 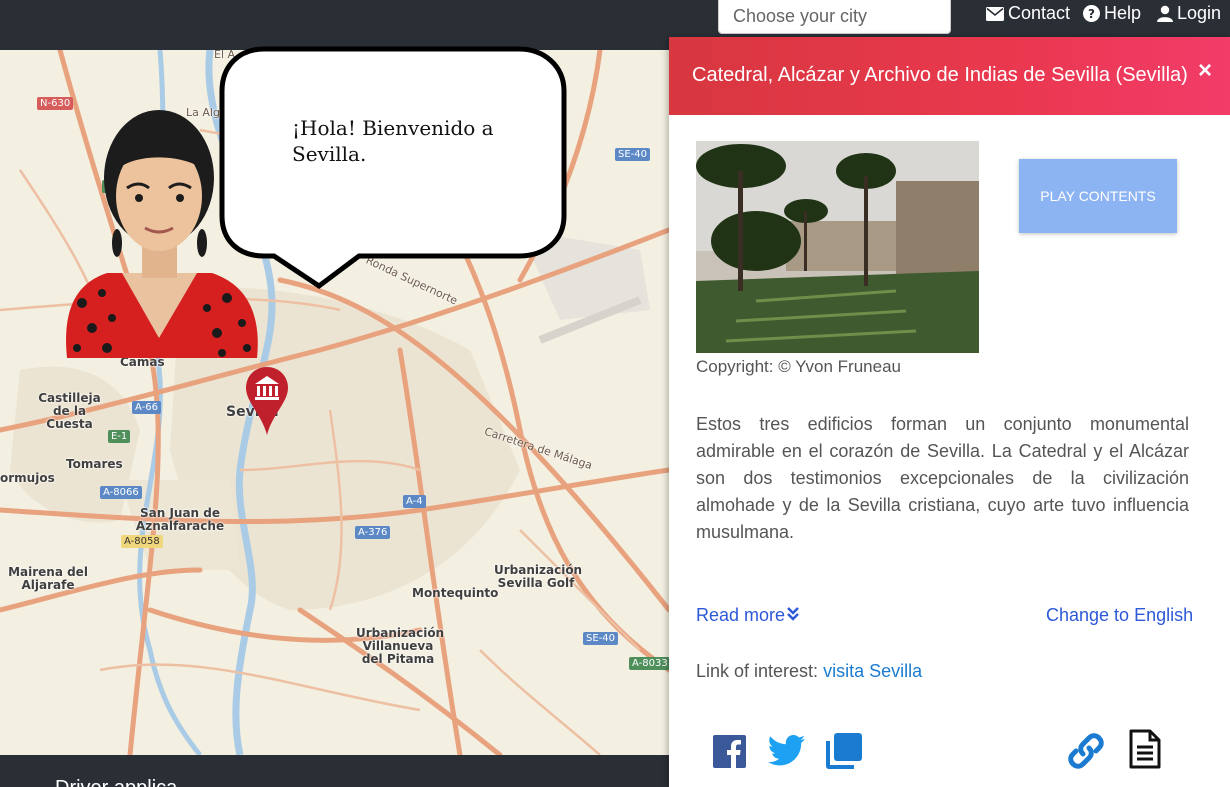 What do you see at coordinates (1098, 196) in the screenshot?
I see `play-contents-button: PLAY CONTENTS` at bounding box center [1098, 196].